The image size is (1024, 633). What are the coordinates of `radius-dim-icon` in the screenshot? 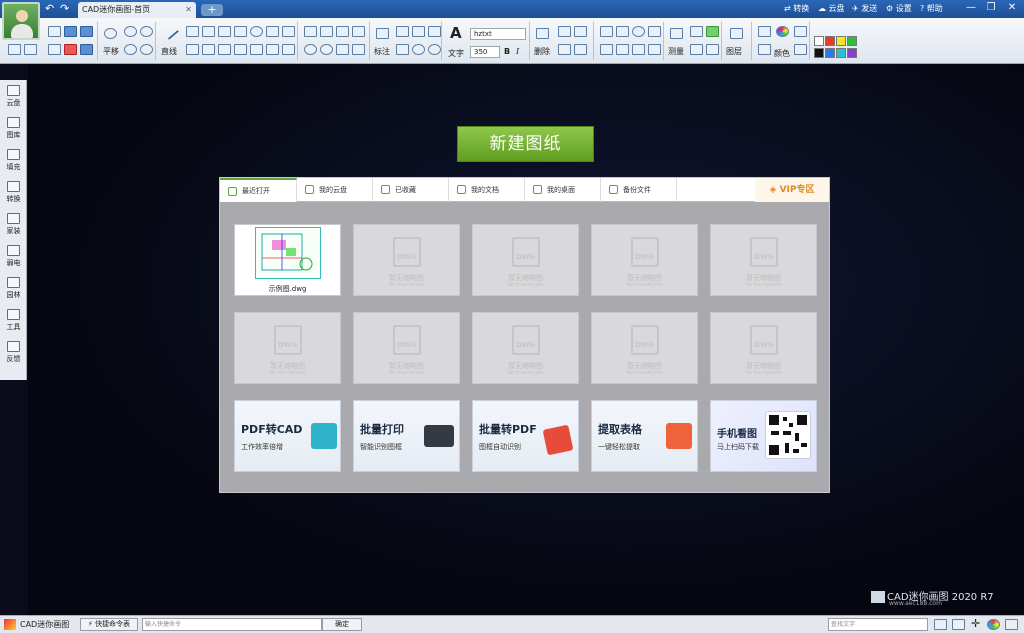 It's located at (418, 49).